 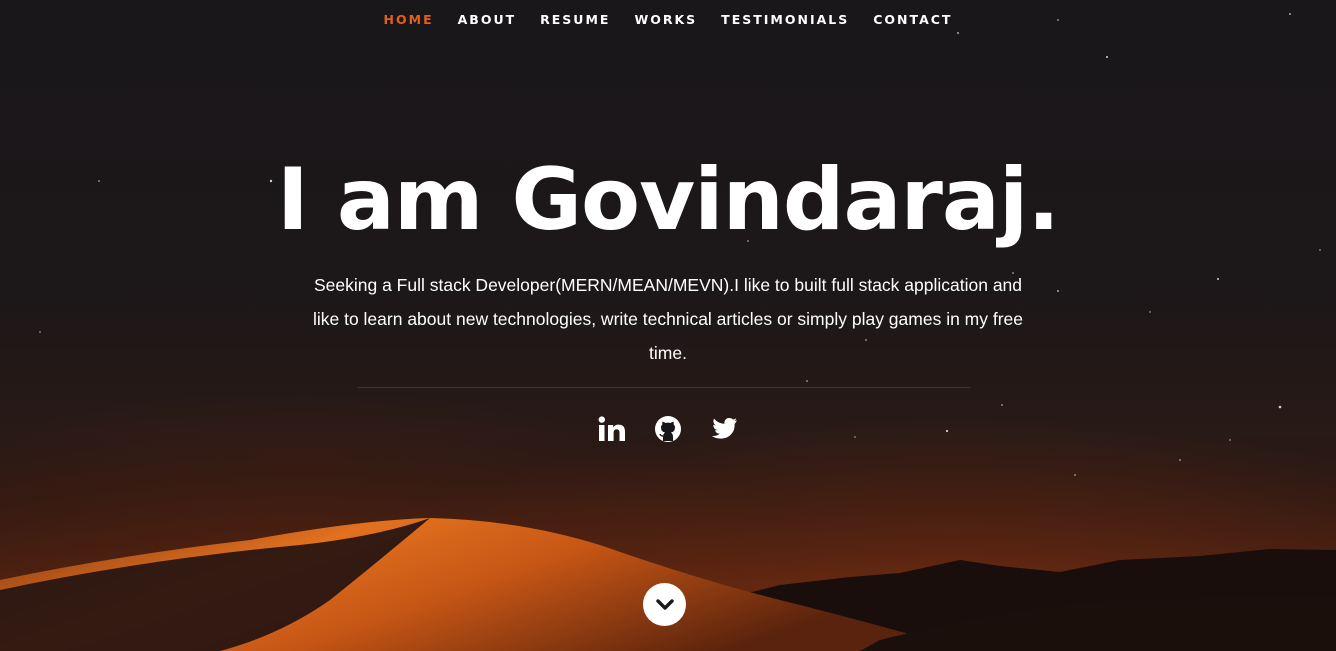 I want to click on github-icon, so click(x=668, y=429).